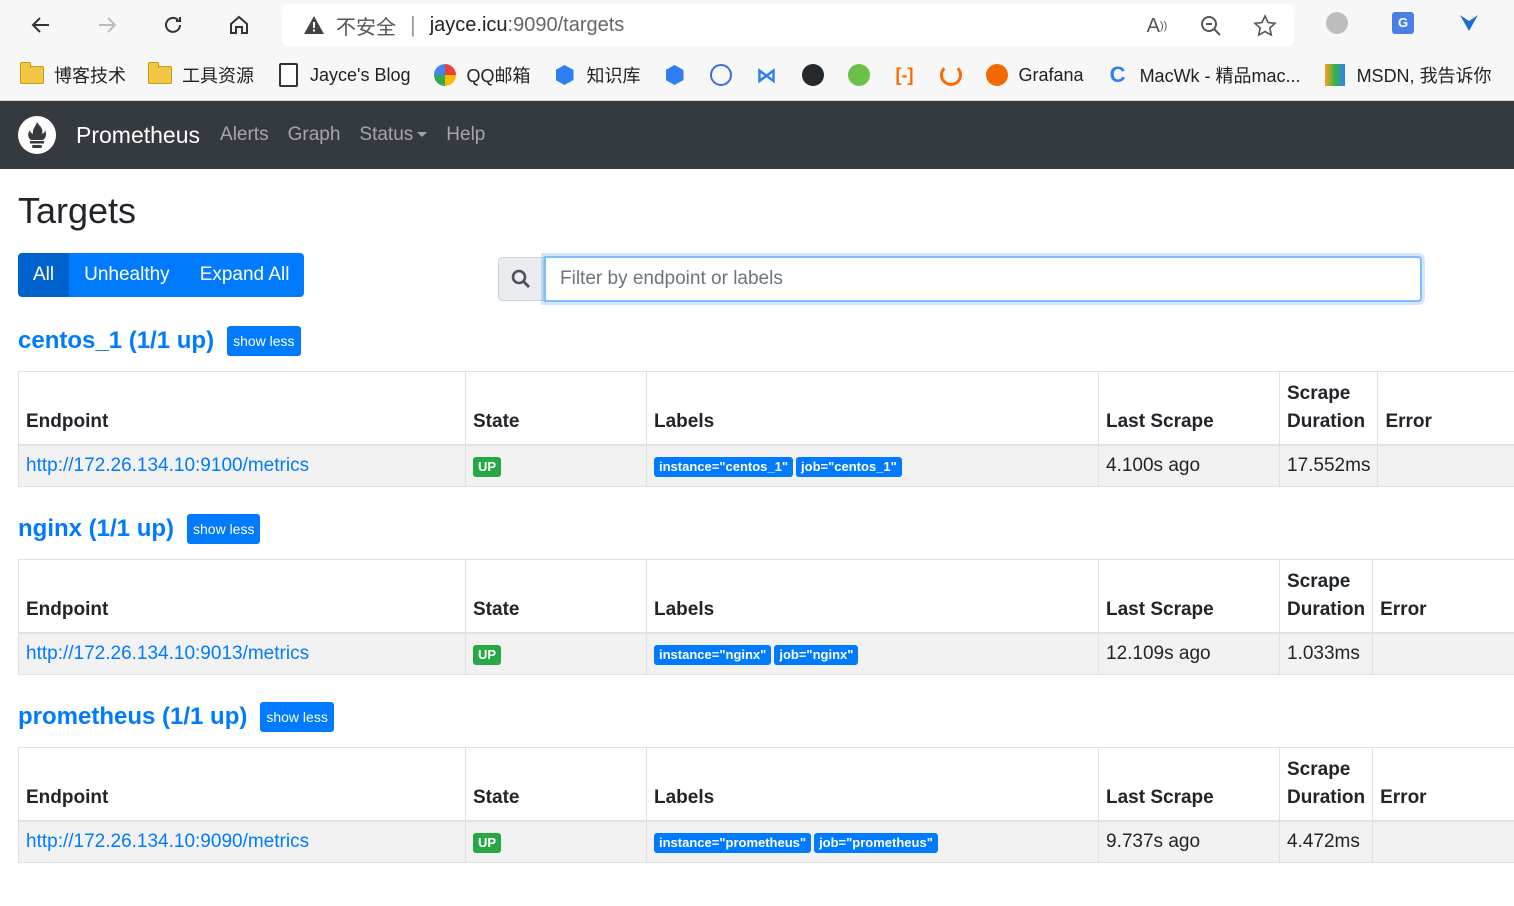  I want to click on bookmark-qq-mail: QQ邮箱, so click(482, 75).